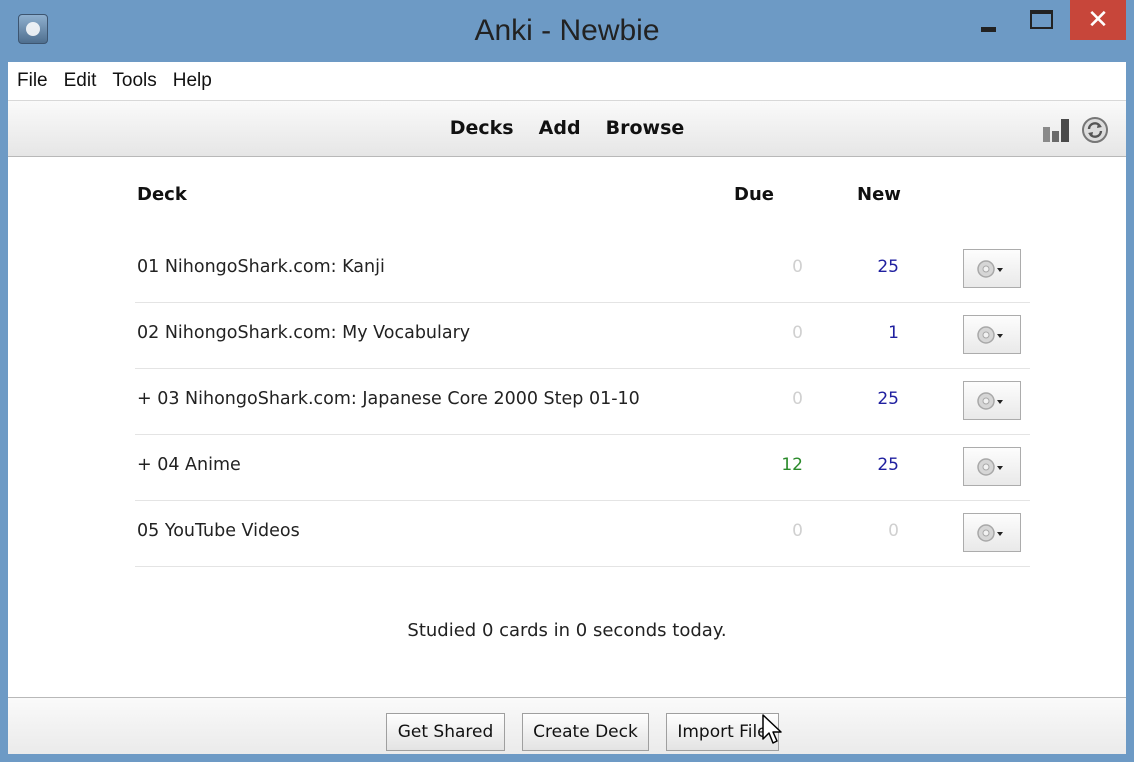  What do you see at coordinates (792, 465) in the screenshot?
I see `due-count: 12` at bounding box center [792, 465].